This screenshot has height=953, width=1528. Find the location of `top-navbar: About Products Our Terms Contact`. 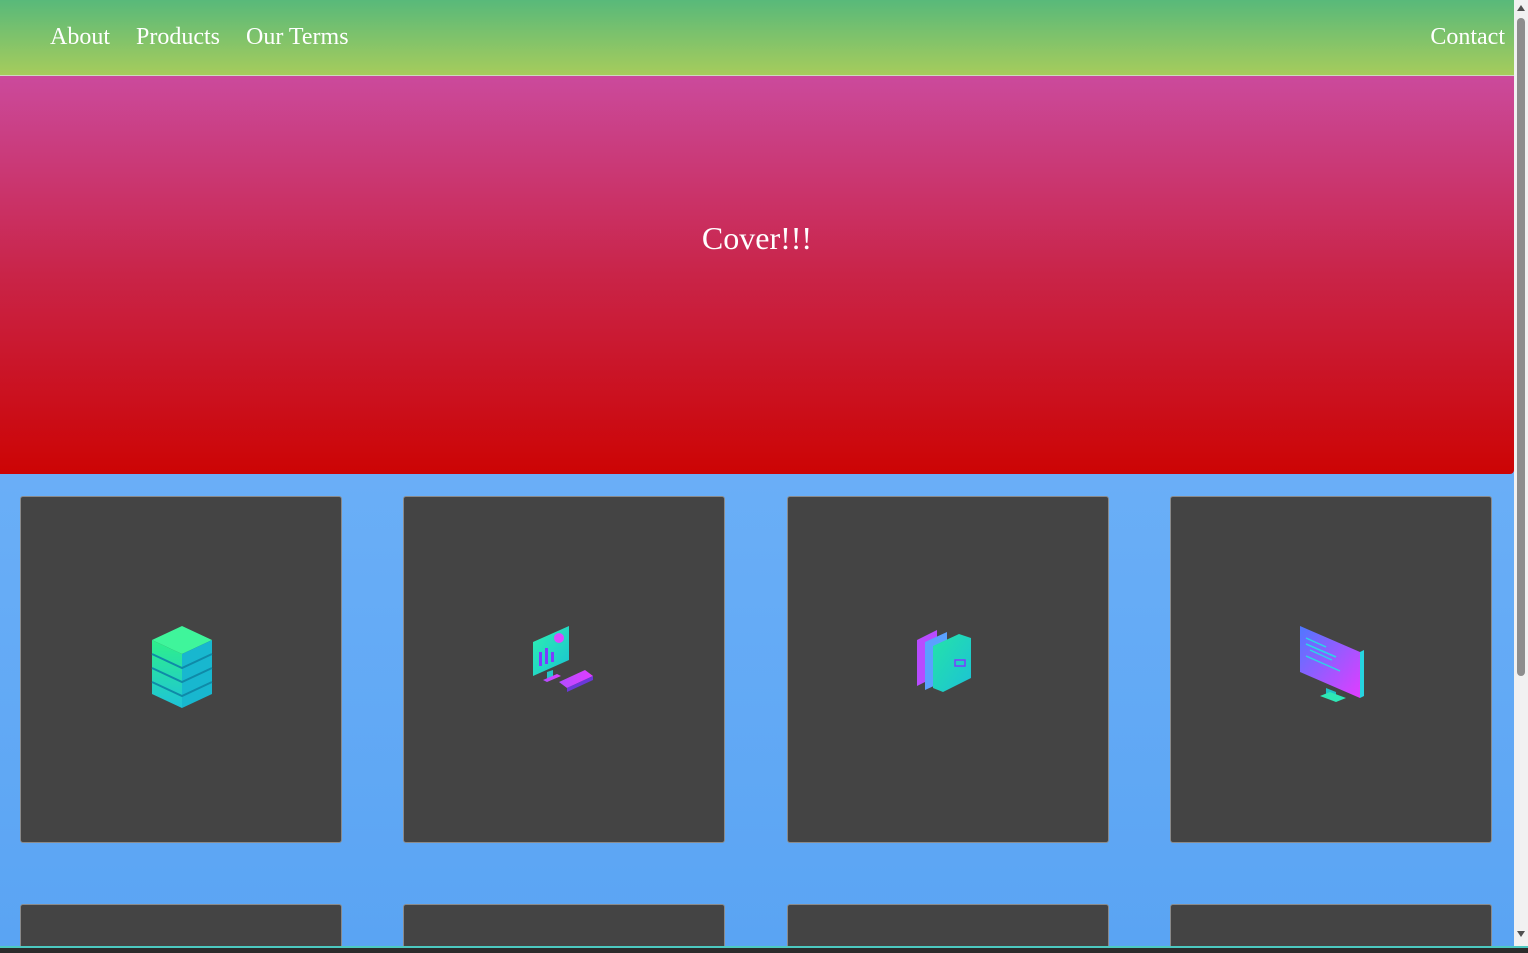

top-navbar: About Products Our Terms Contact is located at coordinates (757, 38).